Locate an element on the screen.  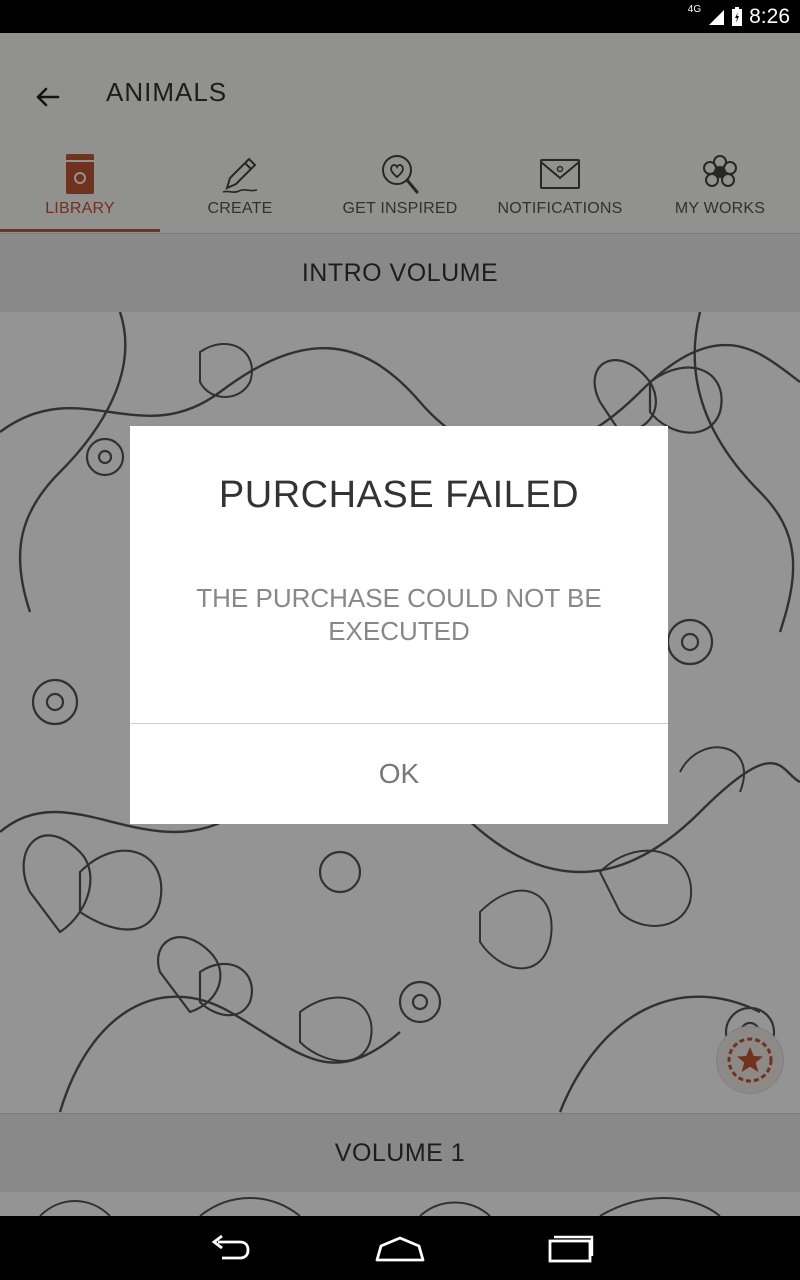
ok-button: OK is located at coordinates (399, 774).